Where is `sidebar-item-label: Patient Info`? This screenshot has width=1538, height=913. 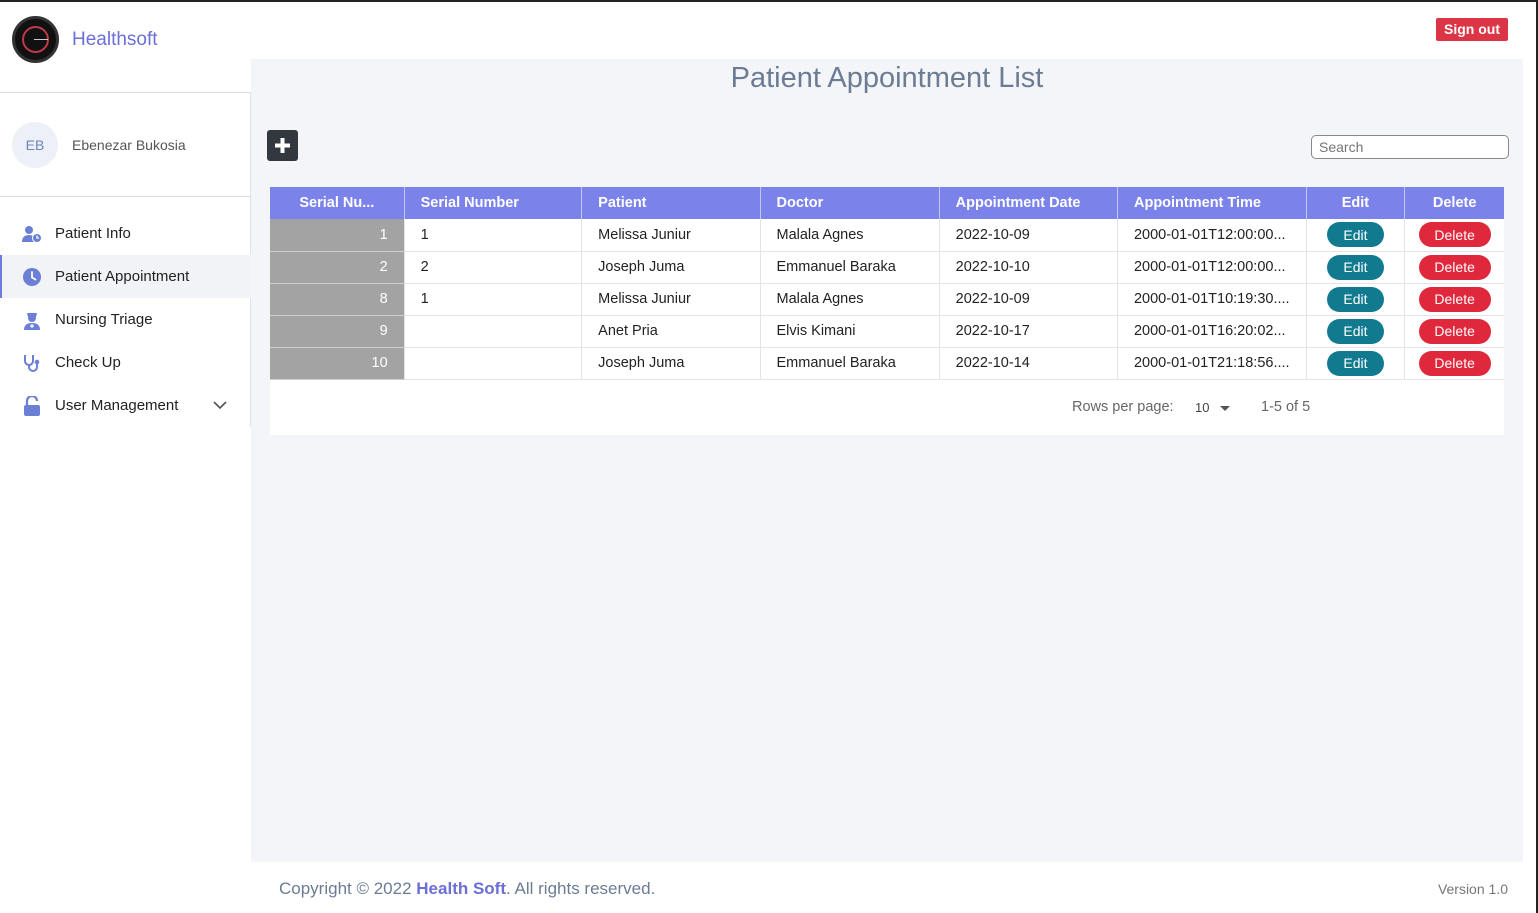
sidebar-item-label: Patient Info is located at coordinates (93, 233).